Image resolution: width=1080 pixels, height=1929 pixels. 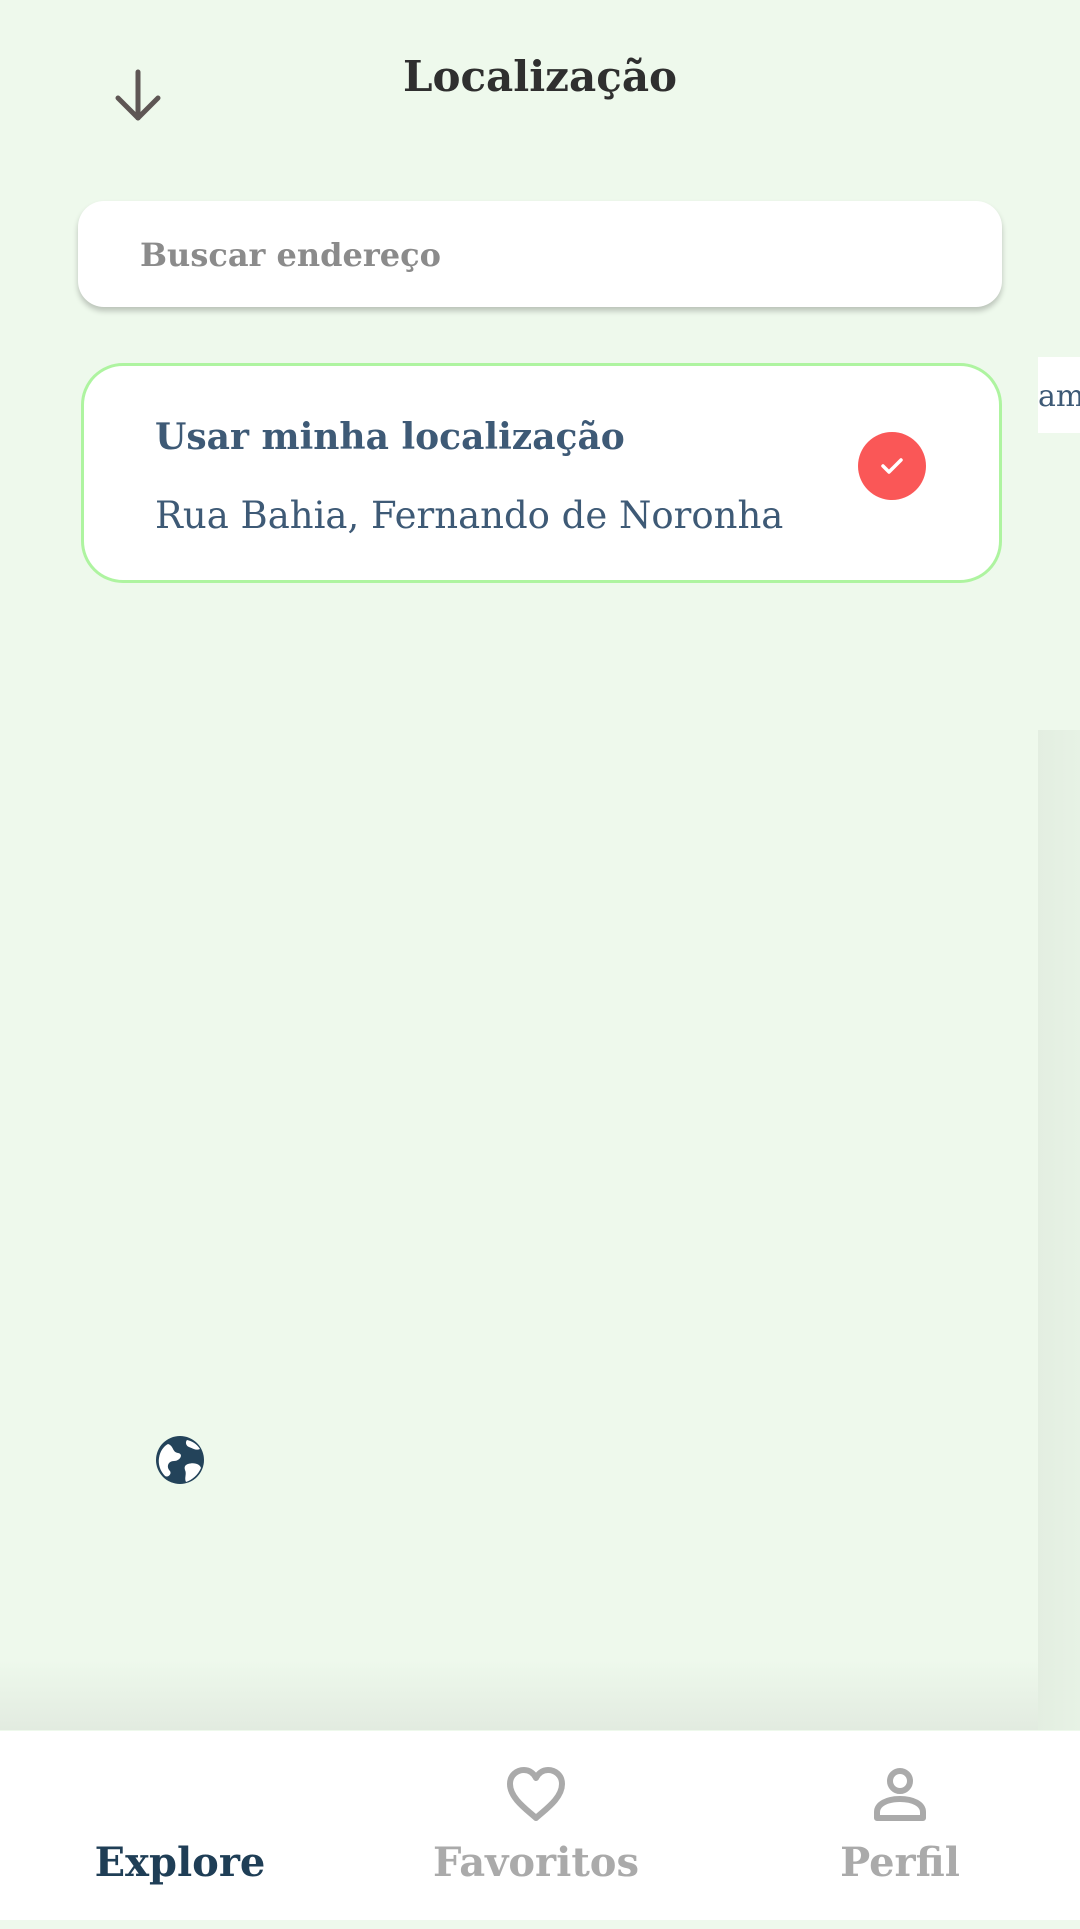 I want to click on page-title: Localização, so click(x=540, y=76).